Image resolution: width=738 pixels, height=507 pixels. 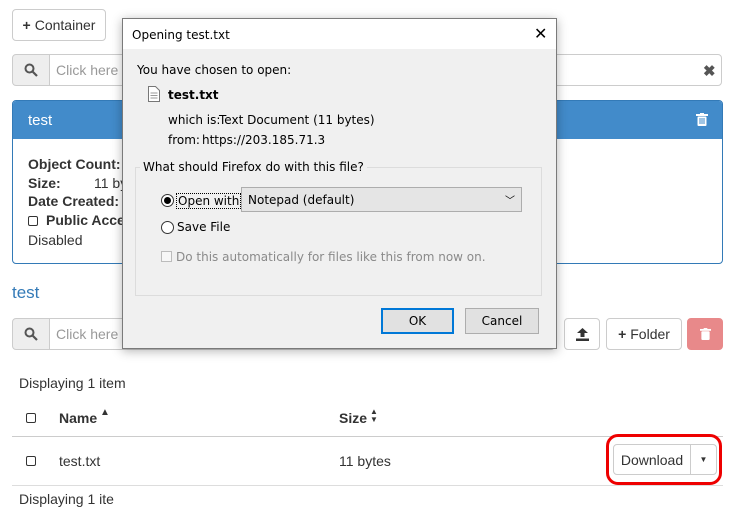 I want to click on from-value: https://203.185.71.3, so click(x=264, y=140).